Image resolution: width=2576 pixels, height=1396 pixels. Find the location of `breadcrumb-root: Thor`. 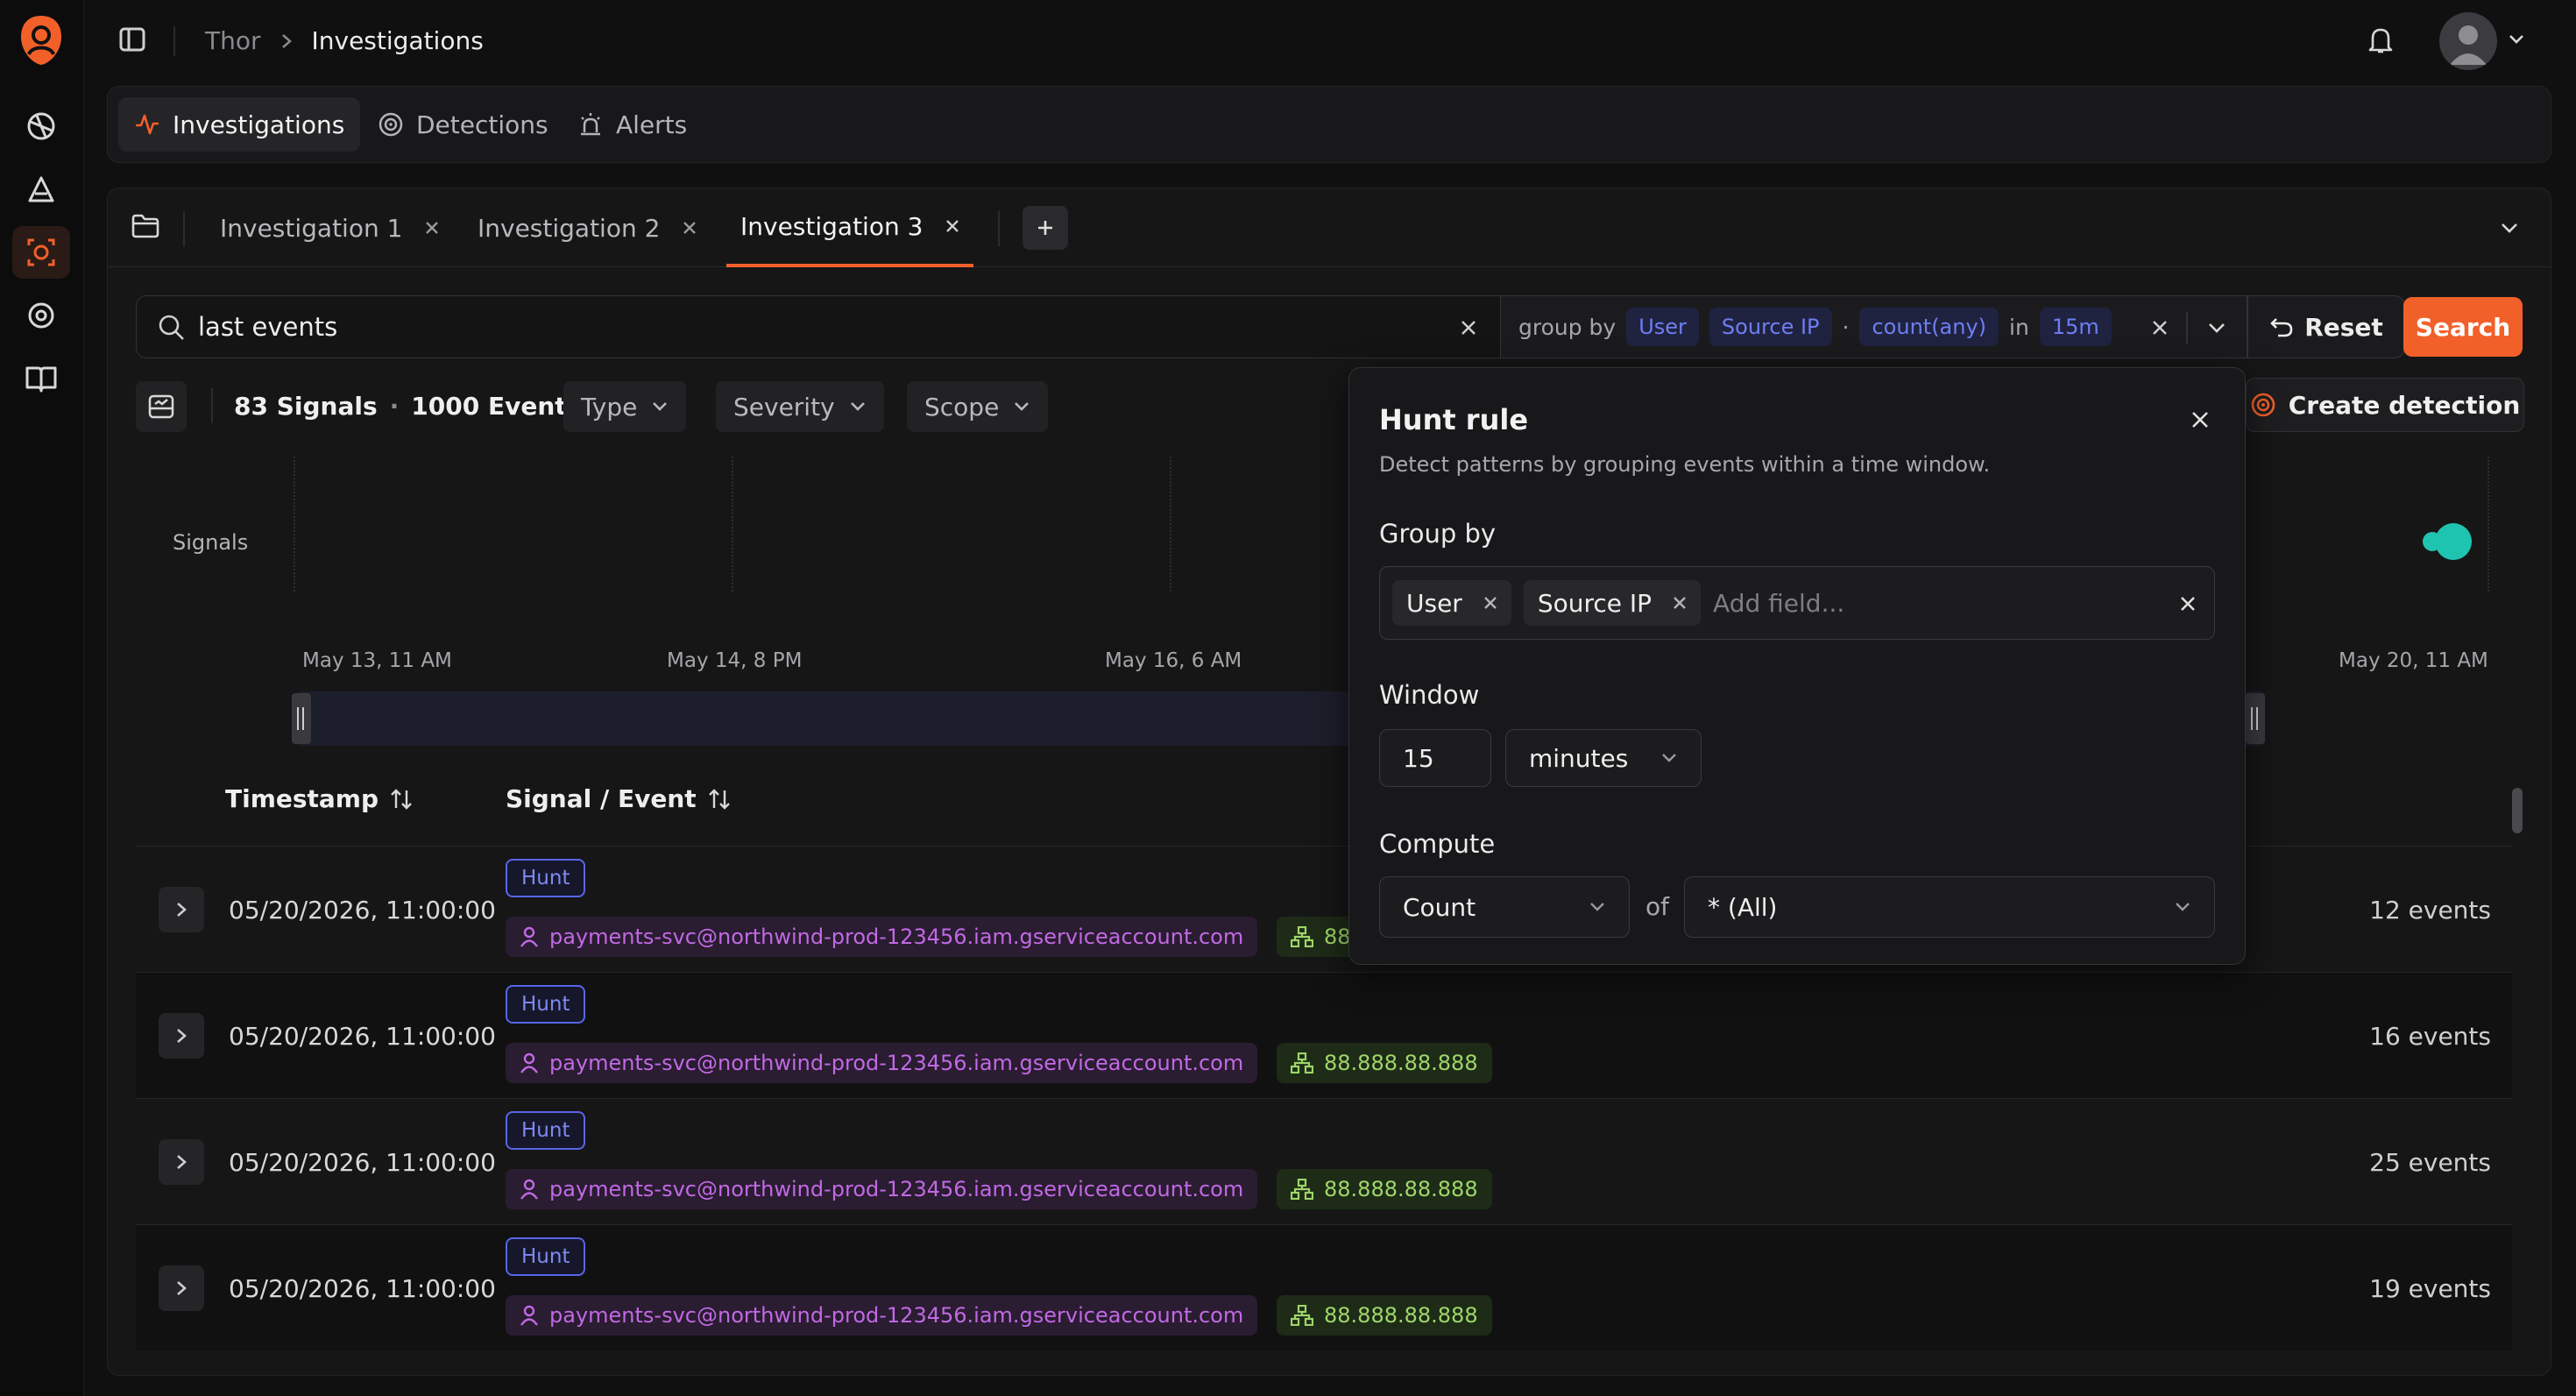

breadcrumb-root: Thor is located at coordinates (233, 40).